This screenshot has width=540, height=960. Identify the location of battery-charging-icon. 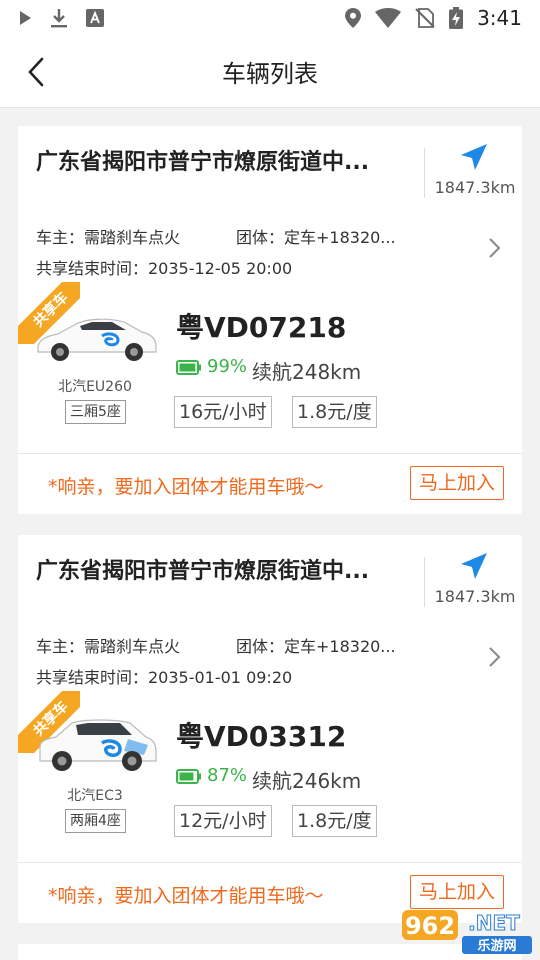
(456, 18).